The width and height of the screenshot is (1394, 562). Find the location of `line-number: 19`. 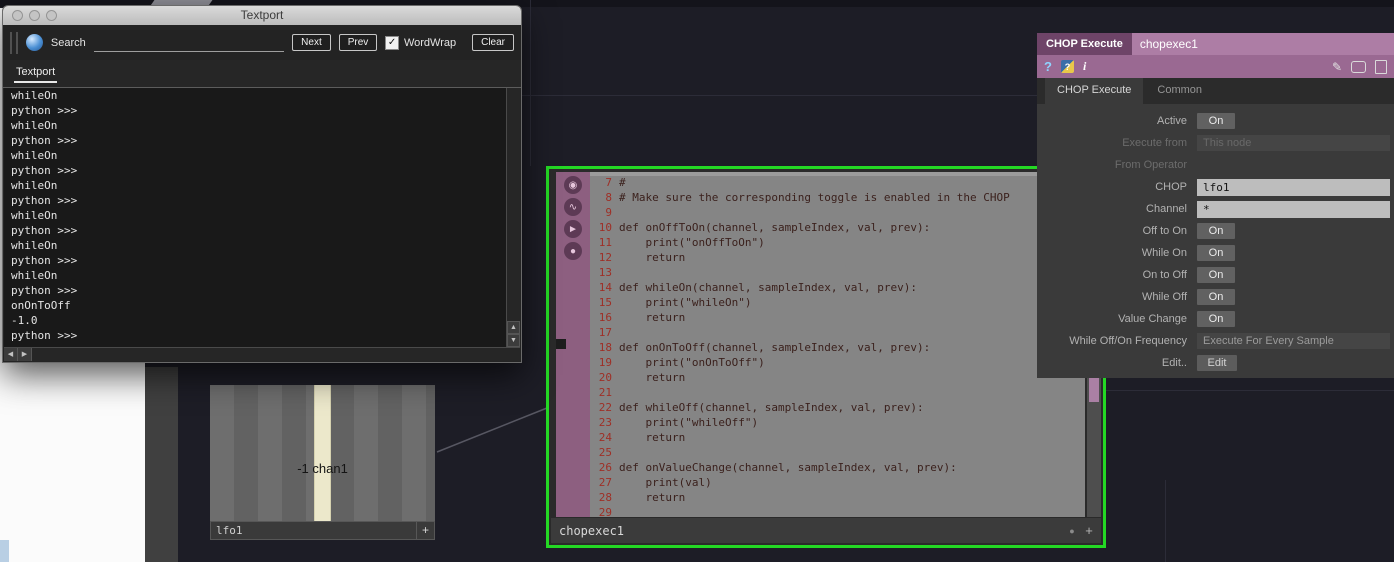

line-number: 19 is located at coordinates (605, 362).